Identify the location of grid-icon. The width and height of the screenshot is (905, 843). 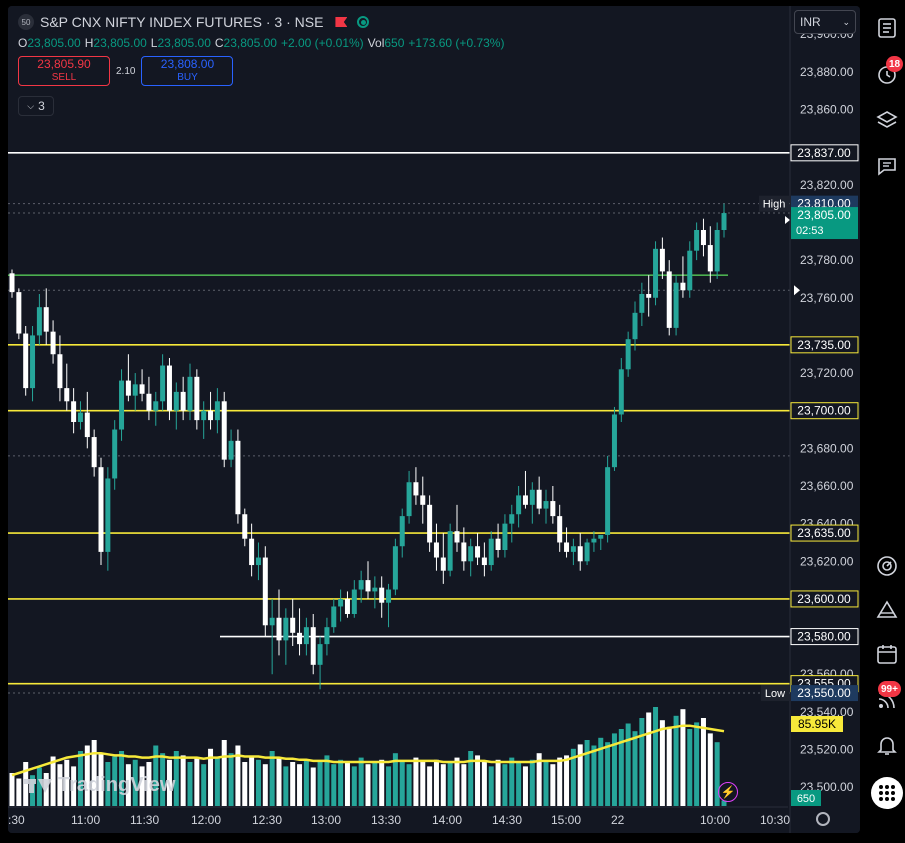
(887, 793).